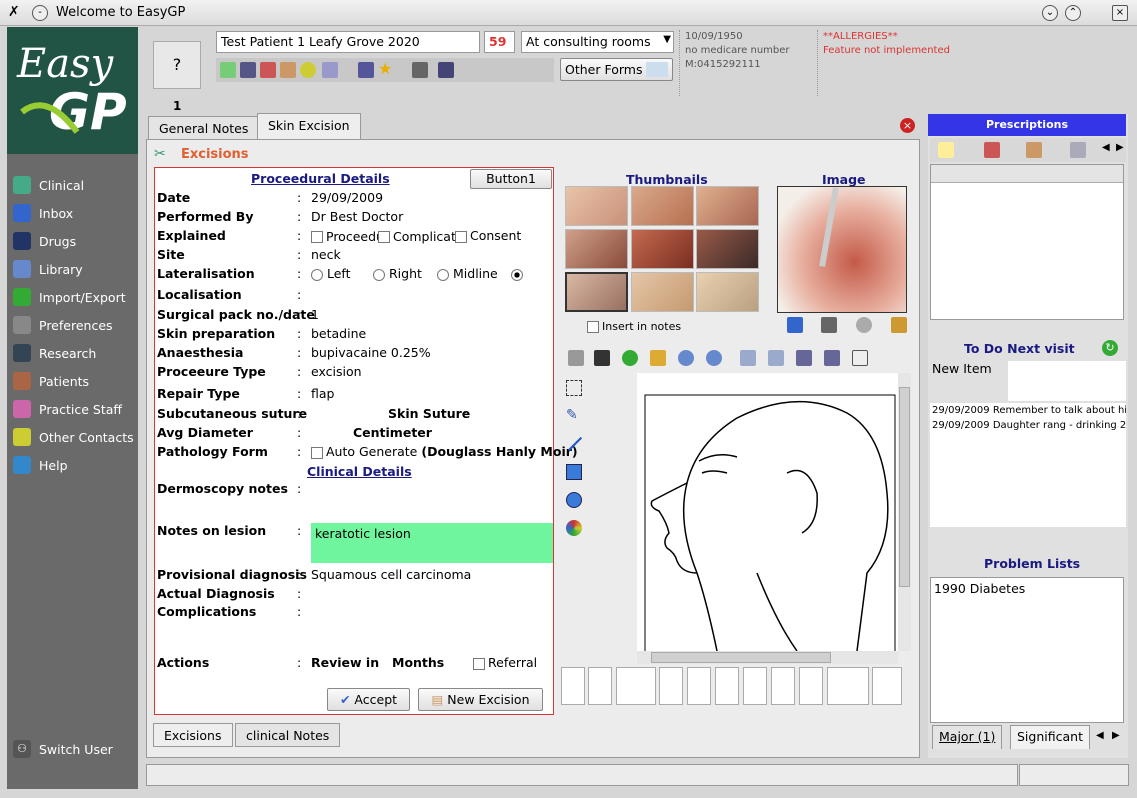 The height and width of the screenshot is (798, 1137). I want to click on canvas-vertical-scrollbar, so click(904, 512).